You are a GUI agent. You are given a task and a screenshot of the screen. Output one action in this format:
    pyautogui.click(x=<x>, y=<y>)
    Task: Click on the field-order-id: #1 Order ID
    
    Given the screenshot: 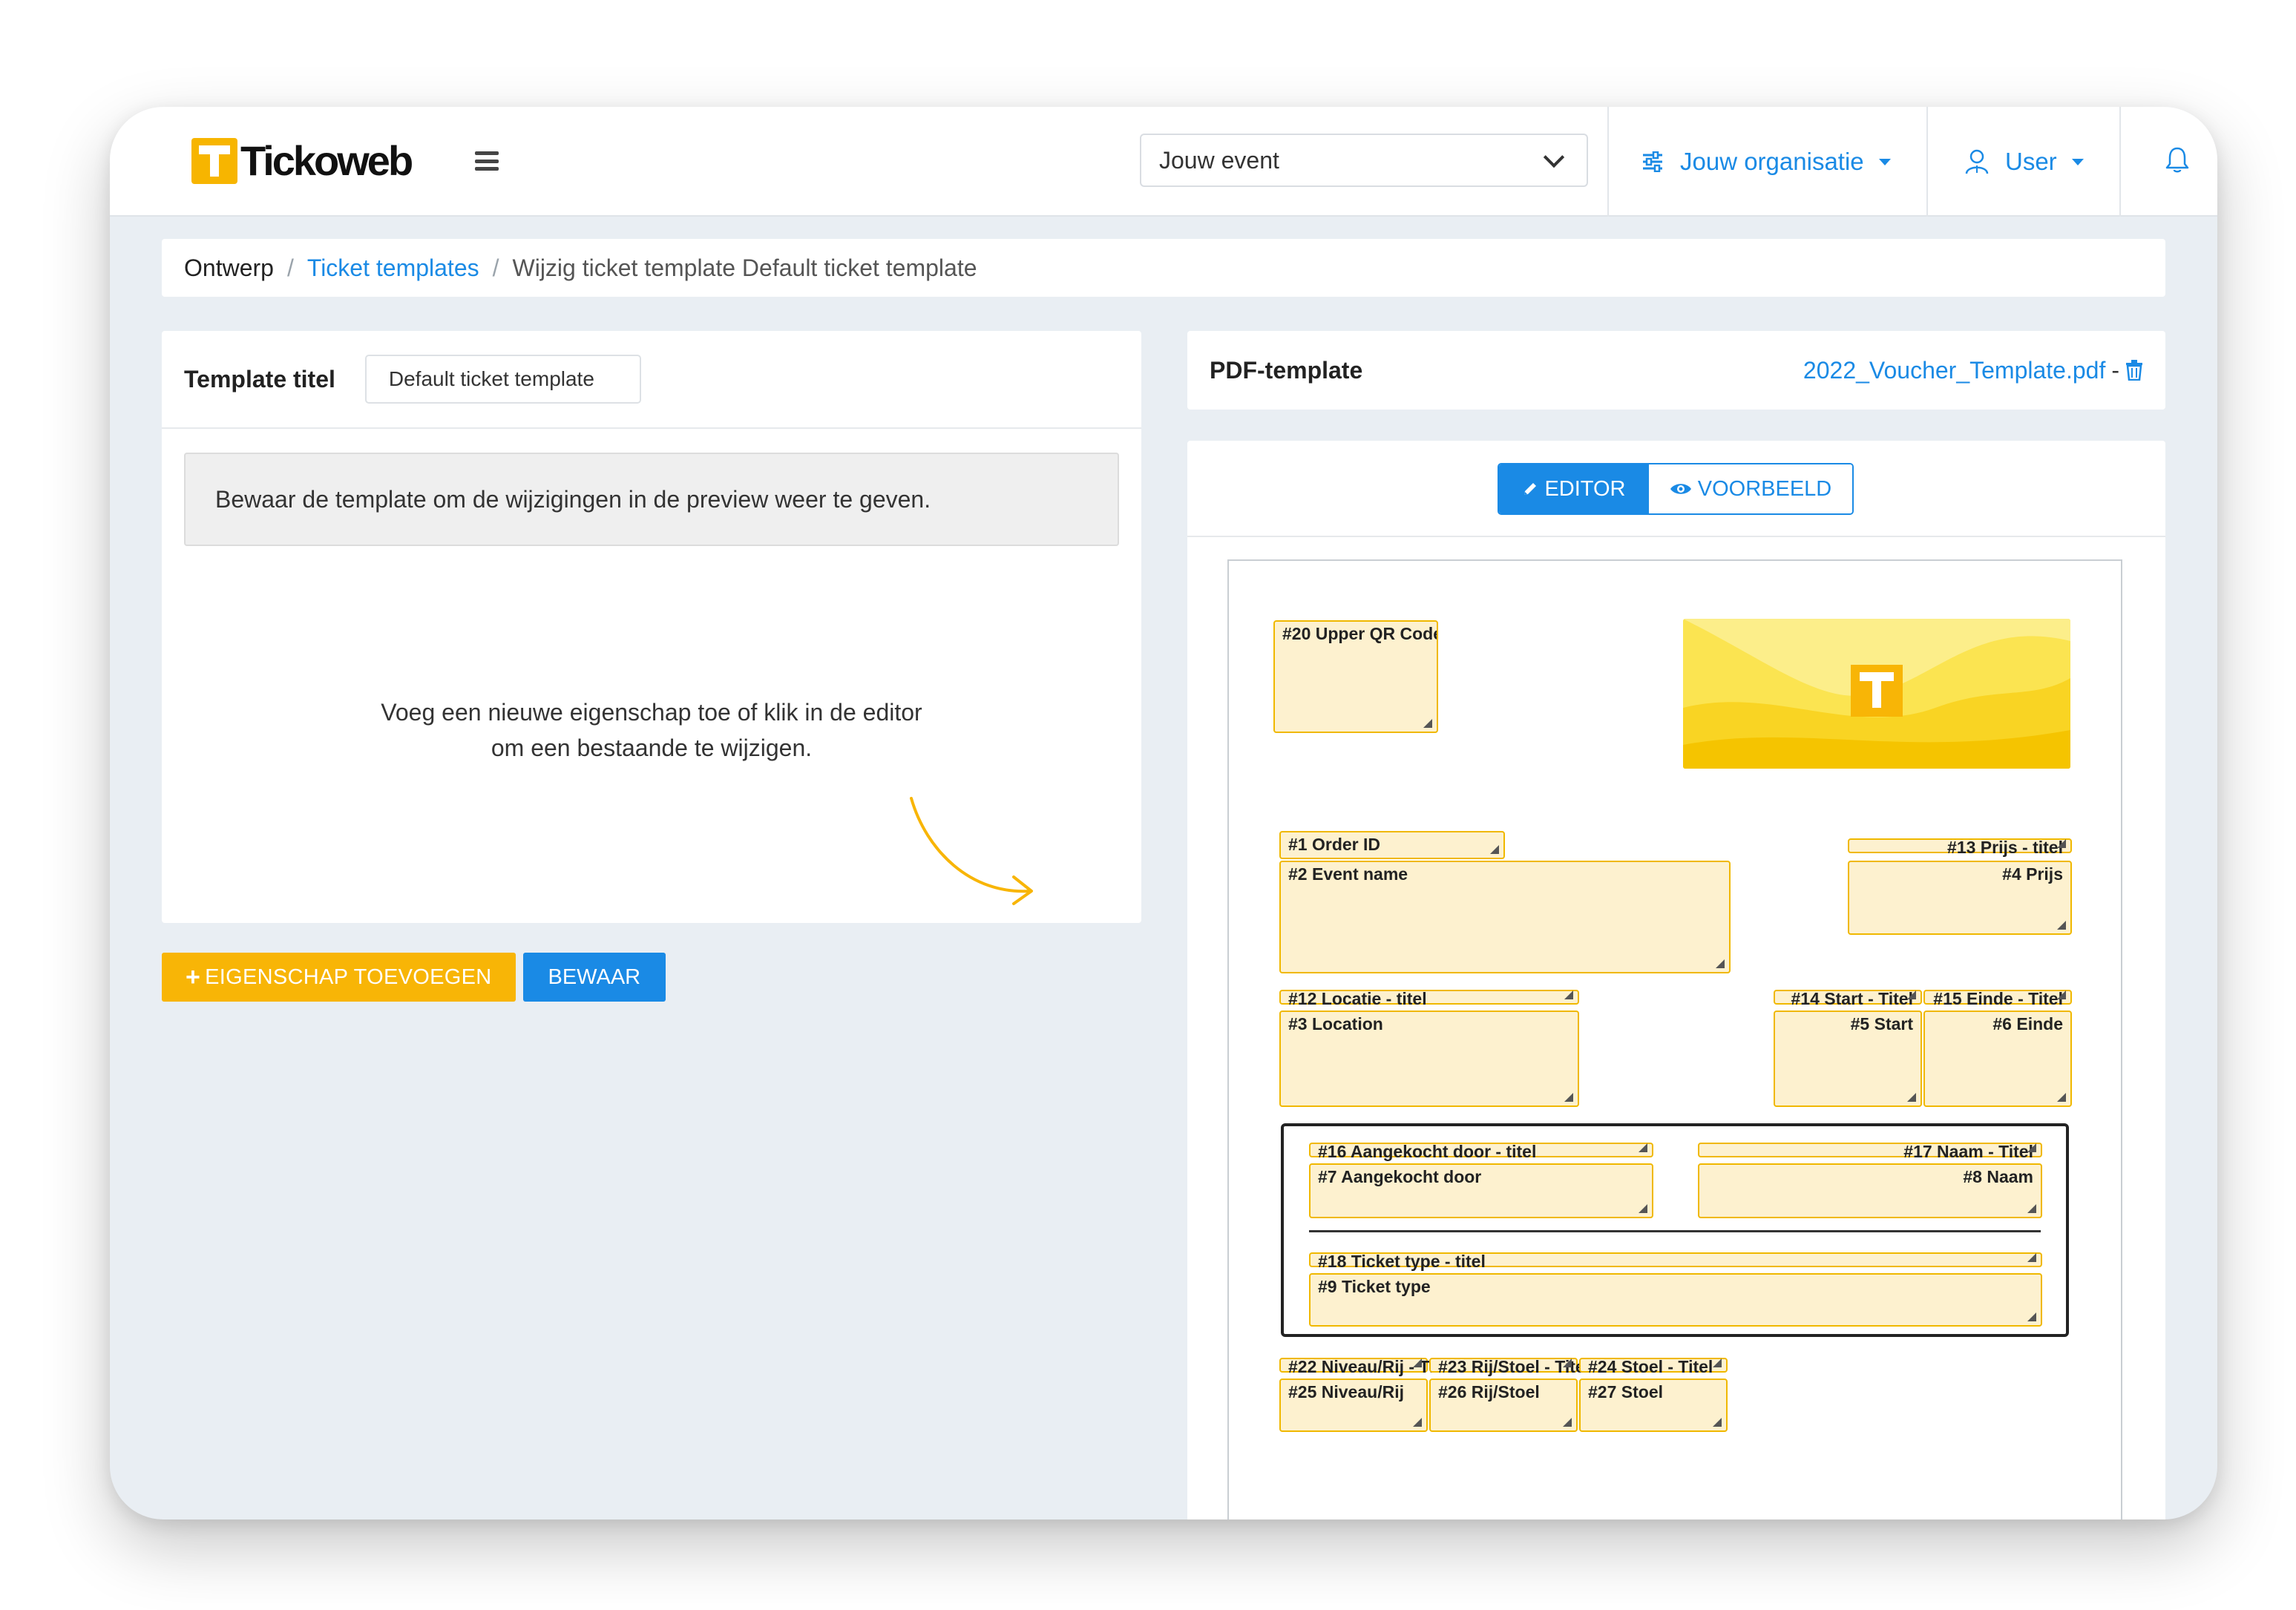 What is the action you would take?
    pyautogui.click(x=1392, y=845)
    